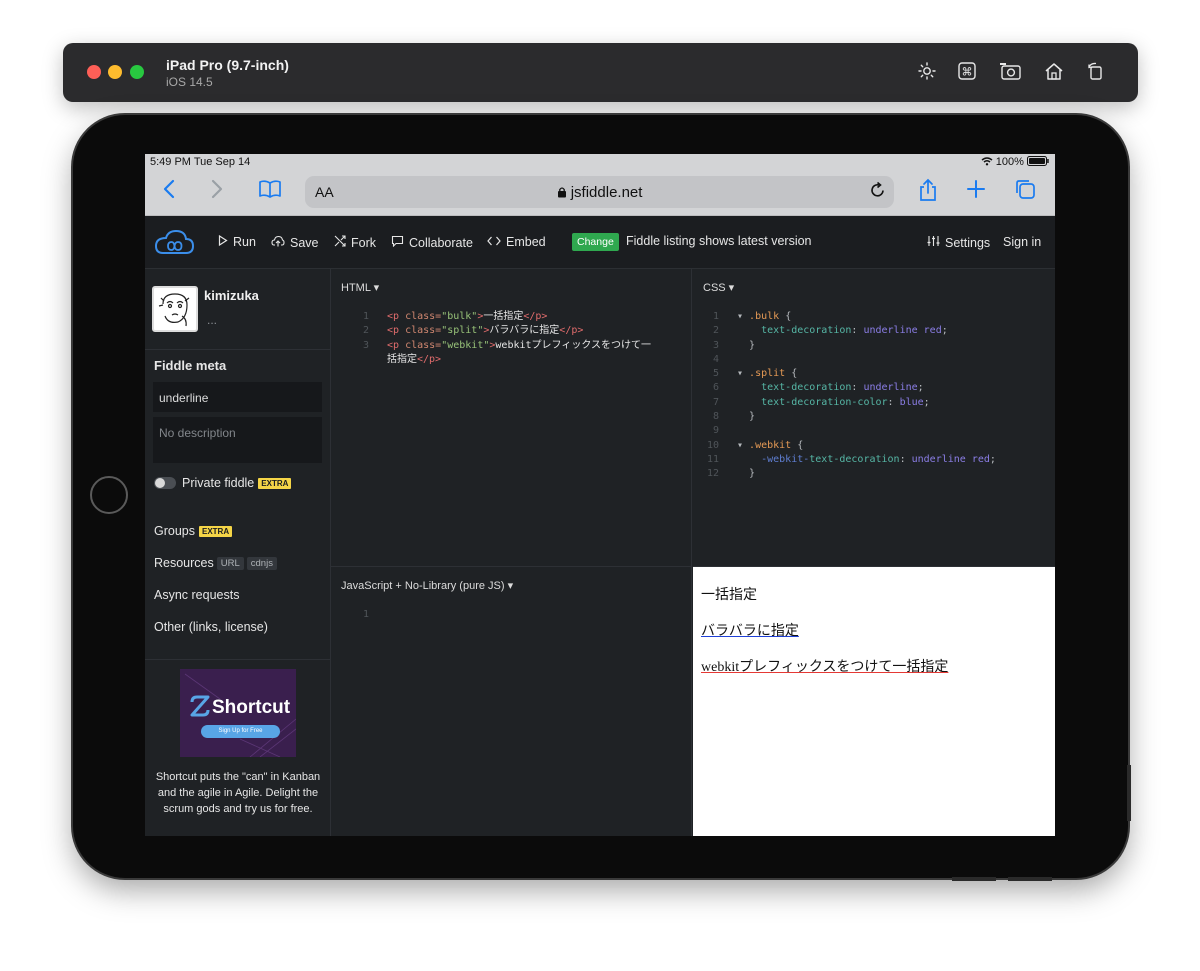  What do you see at coordinates (1030, 879) in the screenshot?
I see `bottom-button-right` at bounding box center [1030, 879].